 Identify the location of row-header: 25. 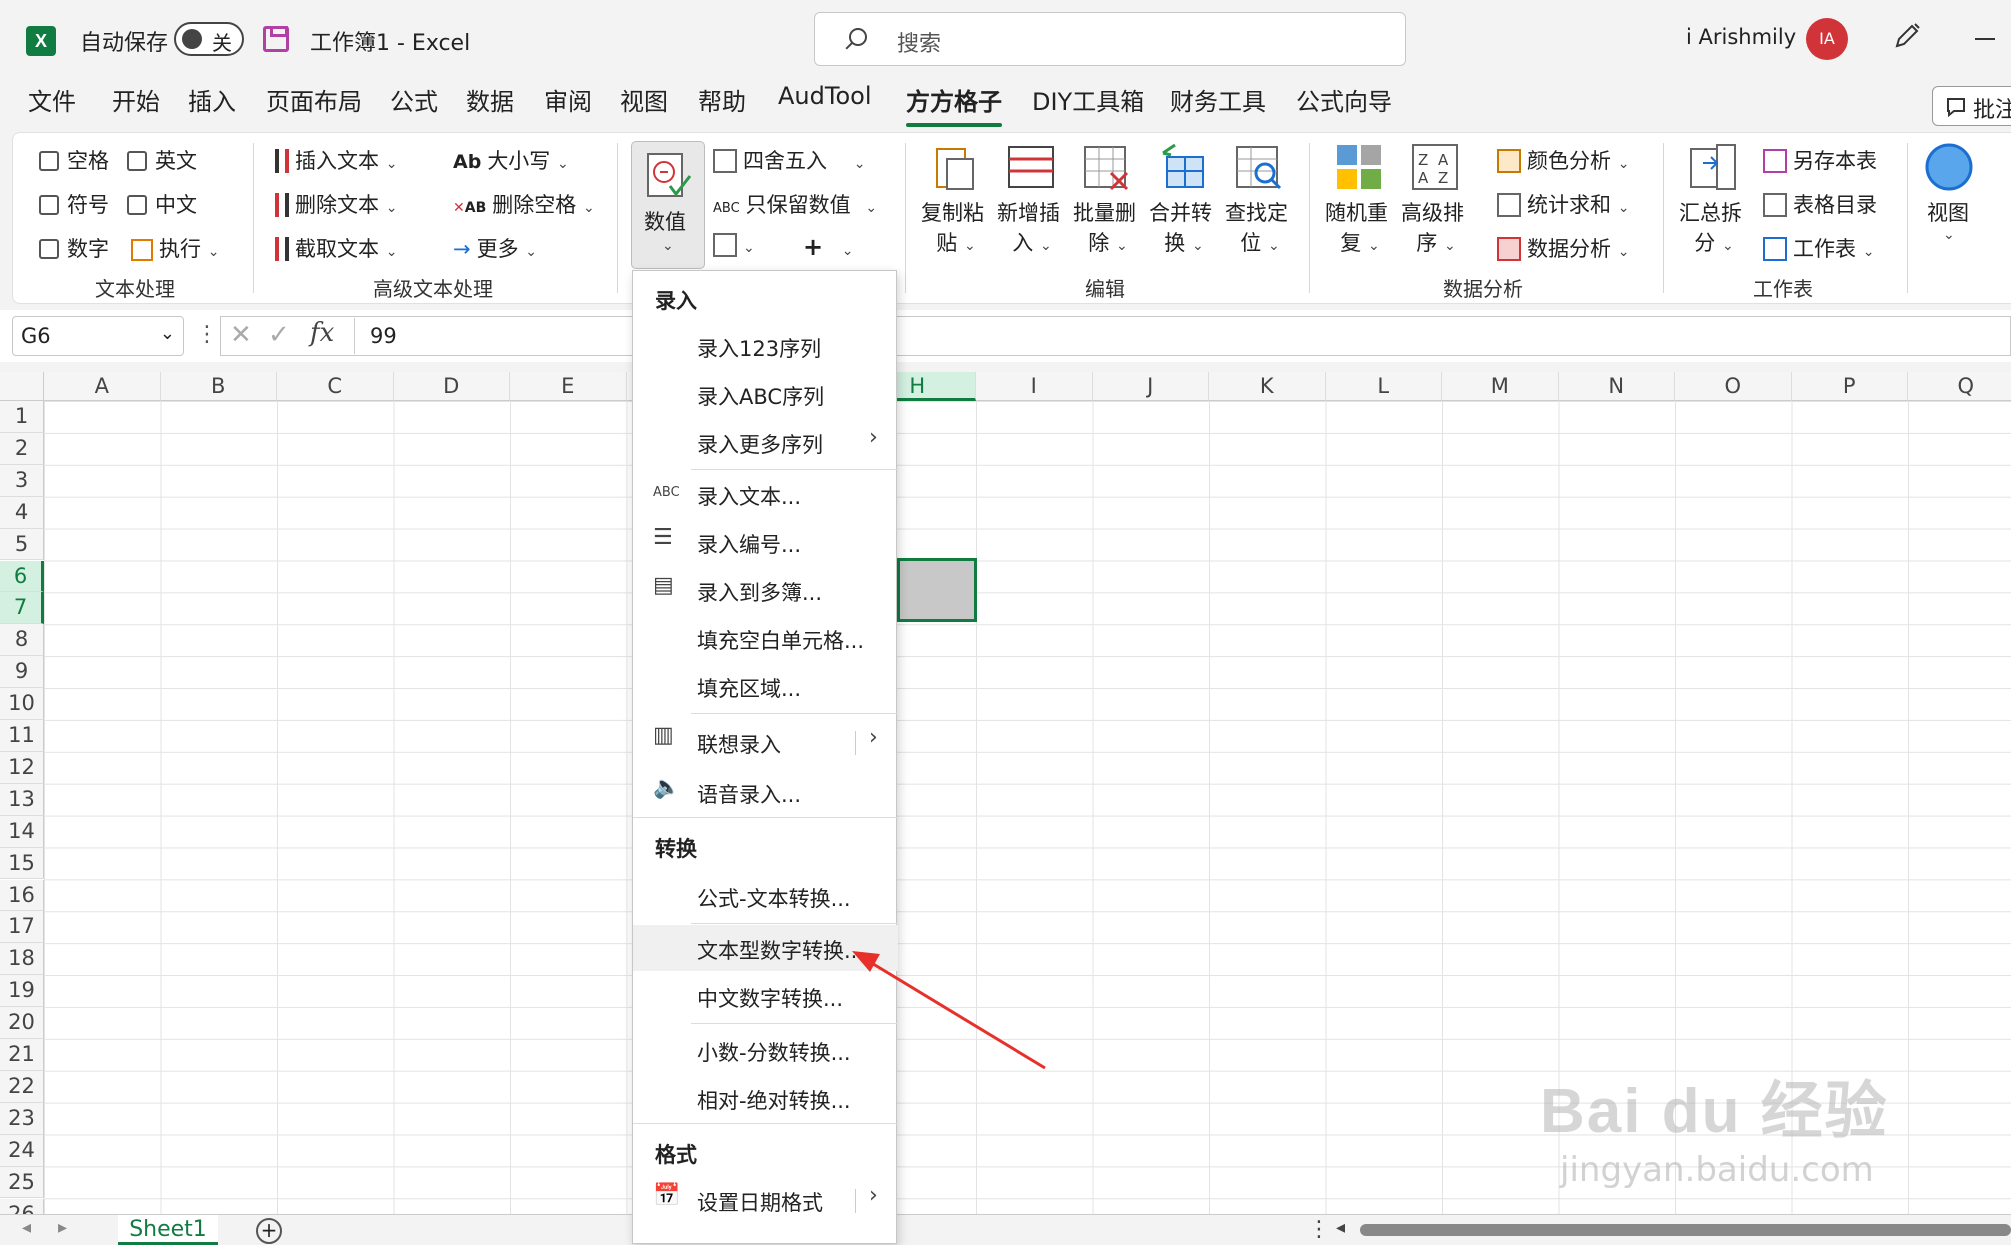
(22, 1182).